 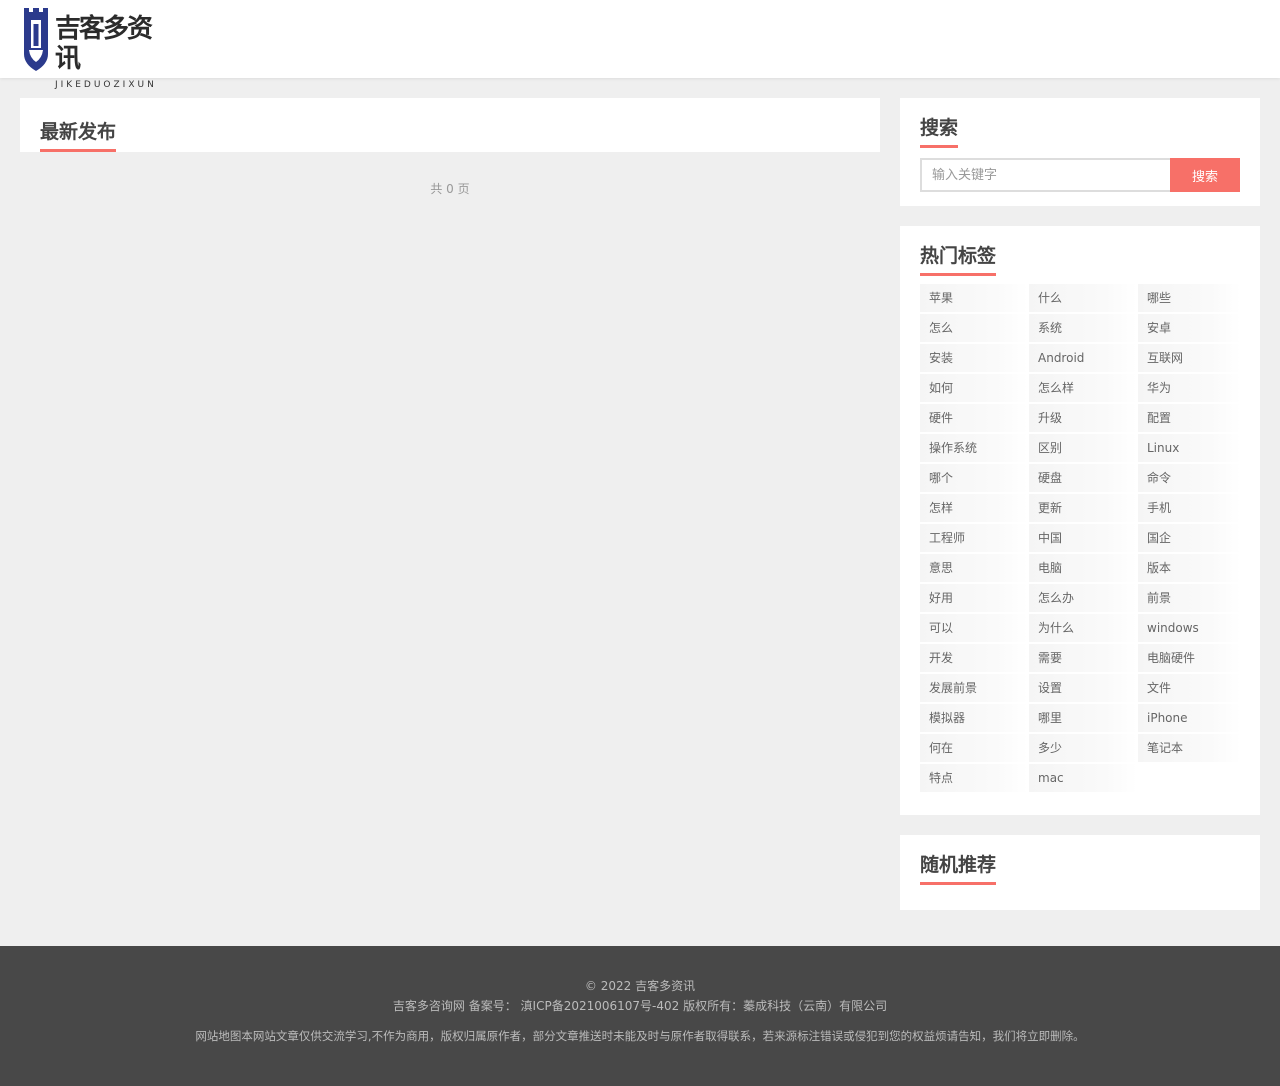 I want to click on random-recommend-title: 随机推荐, so click(x=958, y=868).